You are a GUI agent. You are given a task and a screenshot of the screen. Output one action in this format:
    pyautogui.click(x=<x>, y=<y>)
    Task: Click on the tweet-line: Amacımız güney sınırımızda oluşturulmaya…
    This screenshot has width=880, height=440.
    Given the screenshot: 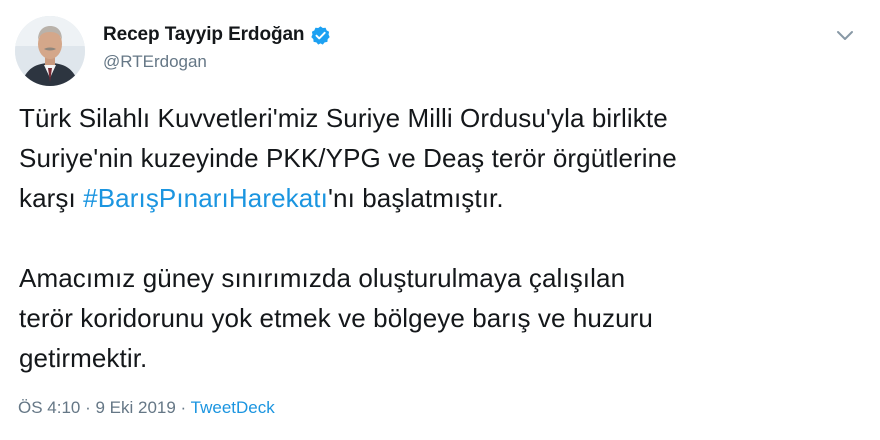 What is the action you would take?
    pyautogui.click(x=322, y=278)
    